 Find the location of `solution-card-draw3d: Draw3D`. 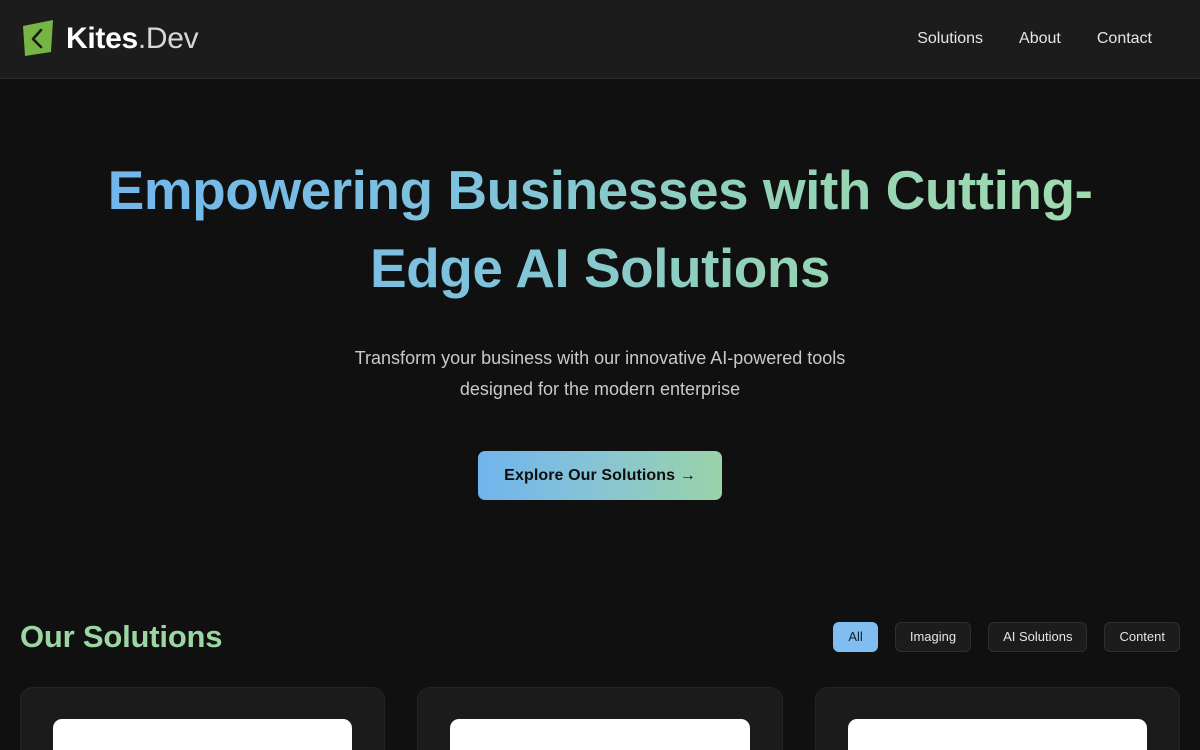

solution-card-draw3d: Draw3D is located at coordinates (203, 718).